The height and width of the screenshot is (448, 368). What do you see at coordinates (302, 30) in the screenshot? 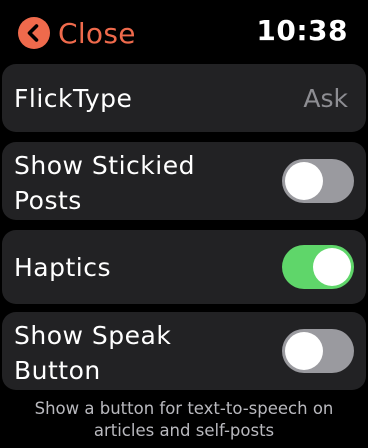
I see `clock-time: 10:38` at bounding box center [302, 30].